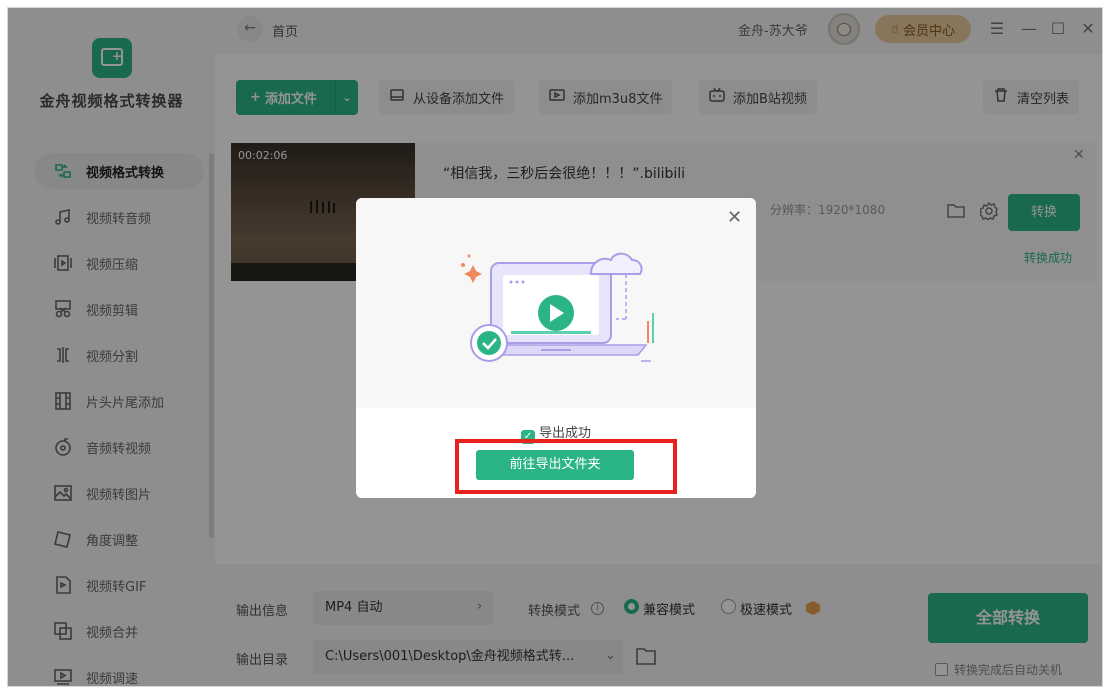 The image size is (1110, 694). I want to click on red-highlight-box, so click(566, 466).